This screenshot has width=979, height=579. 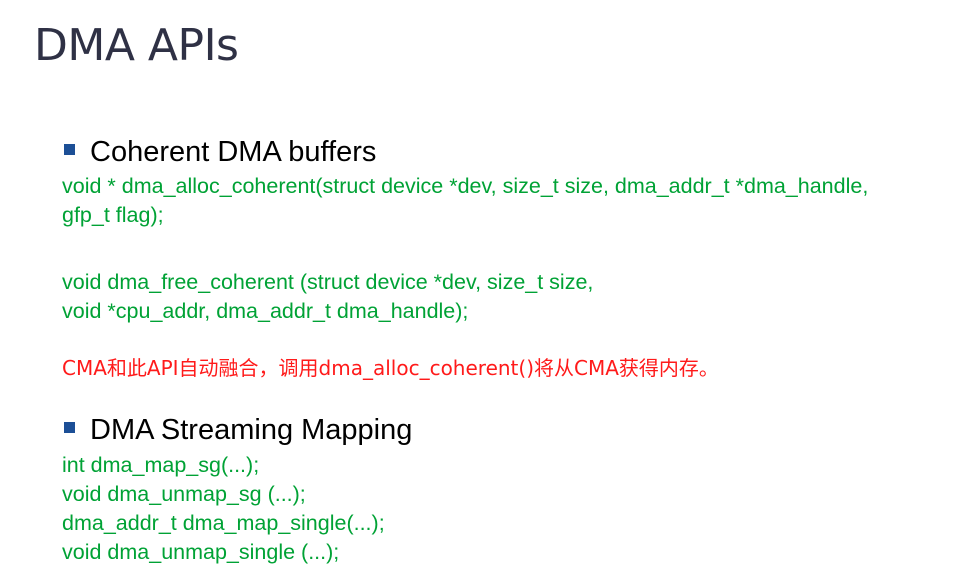 I want to click on code-line: void *cpu_addr, dma_addr_t dma_handle);, so click(x=265, y=311).